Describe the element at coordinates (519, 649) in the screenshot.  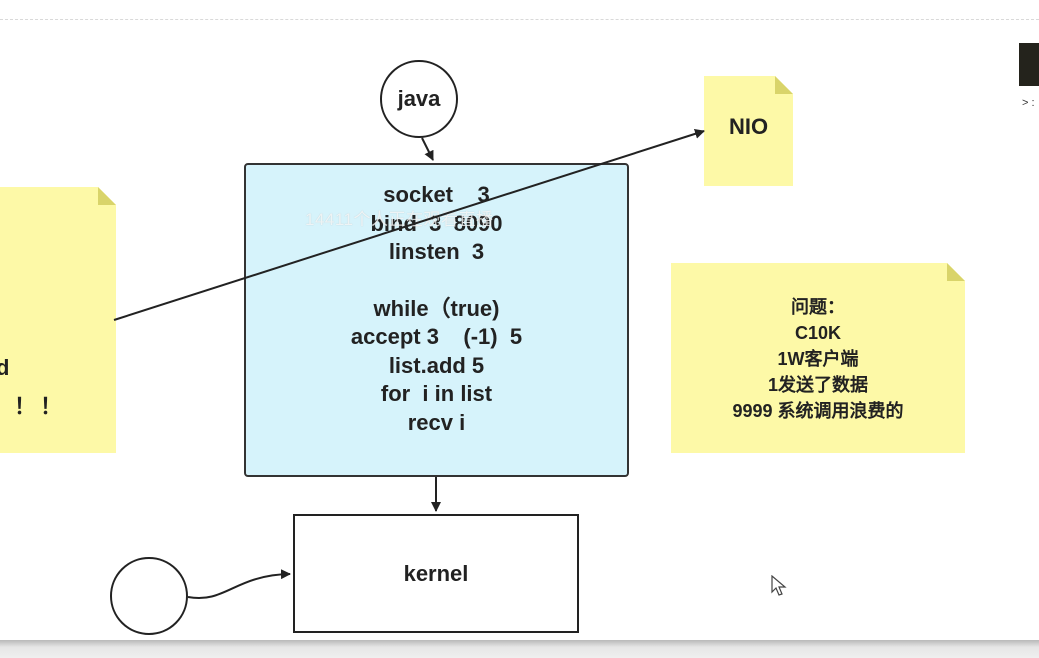
I see `bottom-scrollbar` at that location.